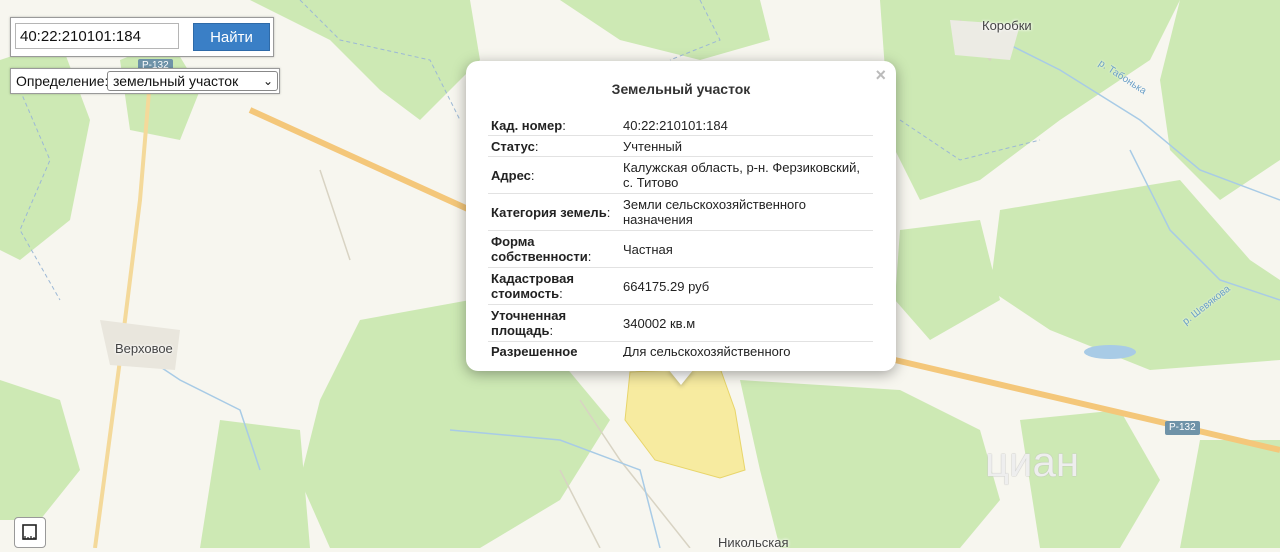 The height and width of the screenshot is (552, 1280). What do you see at coordinates (527, 125) in the screenshot?
I see `info-key: Кад. номер` at bounding box center [527, 125].